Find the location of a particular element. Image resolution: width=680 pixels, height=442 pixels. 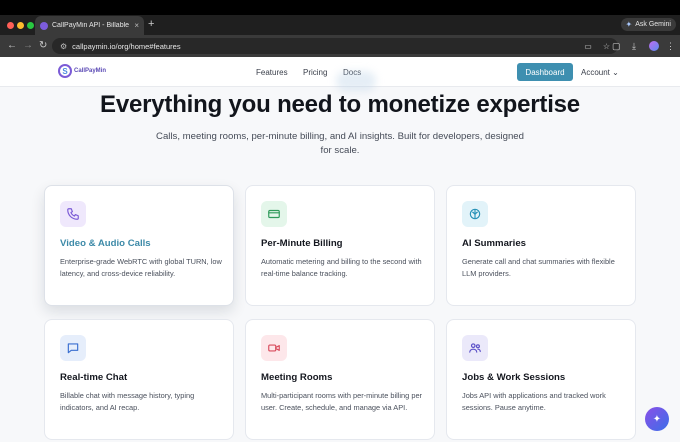

assistant-fab-button: ✦ is located at coordinates (657, 419).